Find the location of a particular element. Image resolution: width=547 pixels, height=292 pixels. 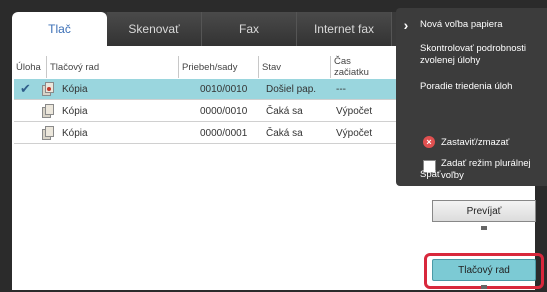

tab-fax: Fax is located at coordinates (249, 29).